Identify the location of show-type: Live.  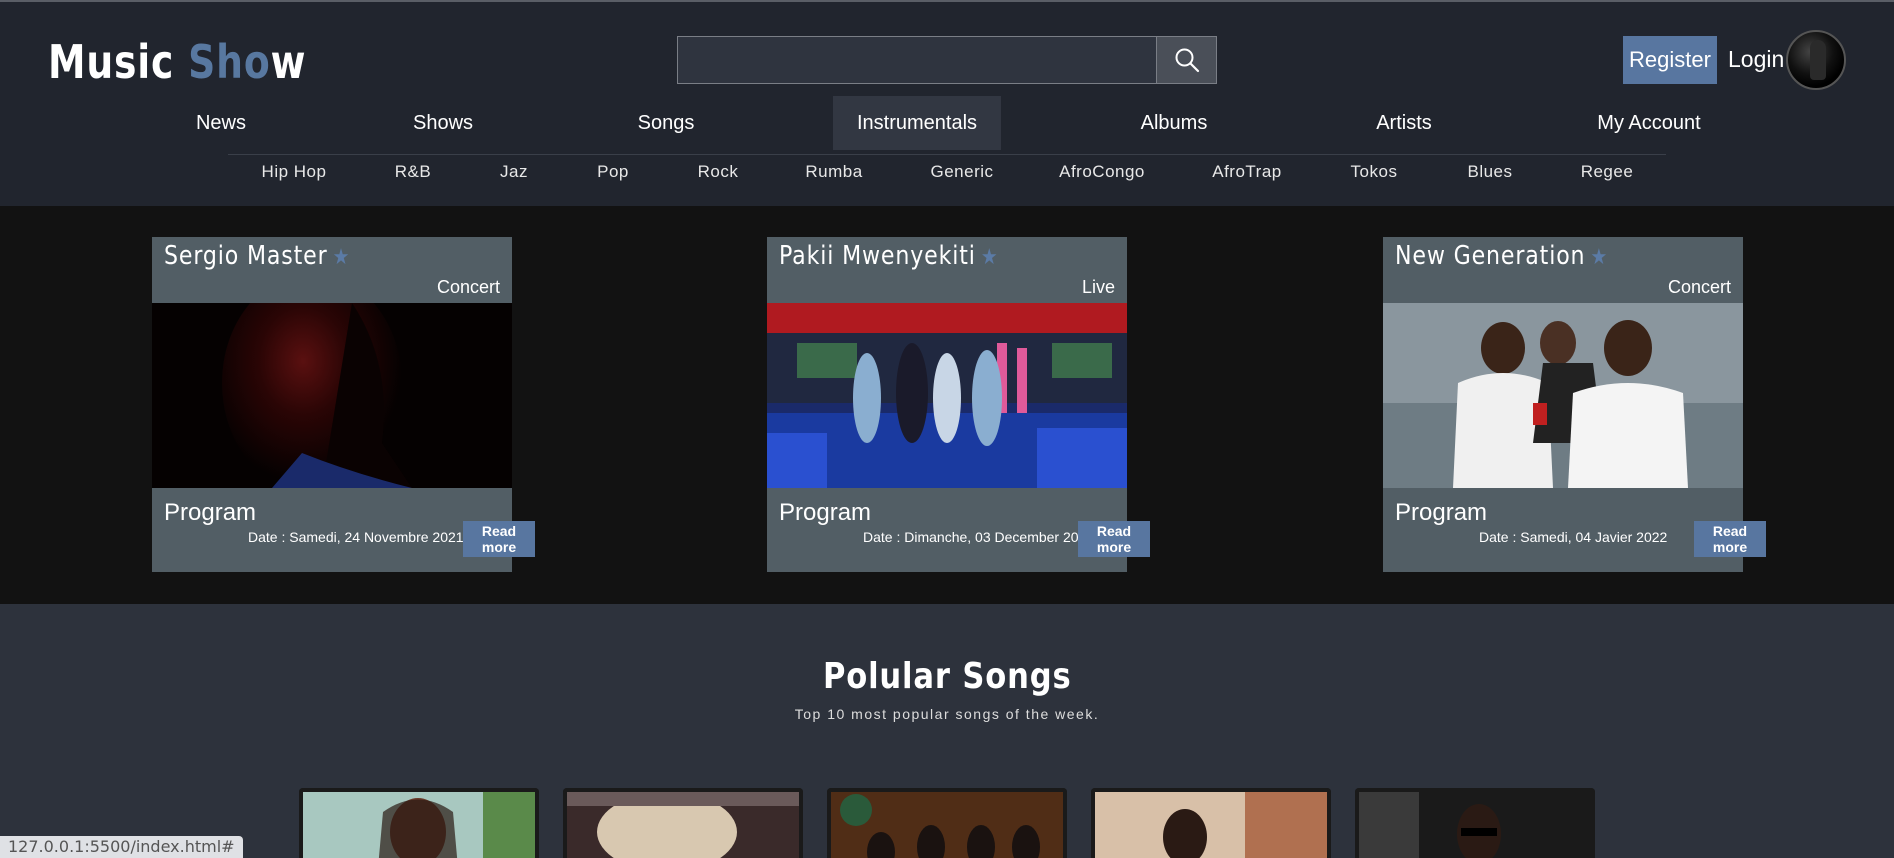
(1098, 287).